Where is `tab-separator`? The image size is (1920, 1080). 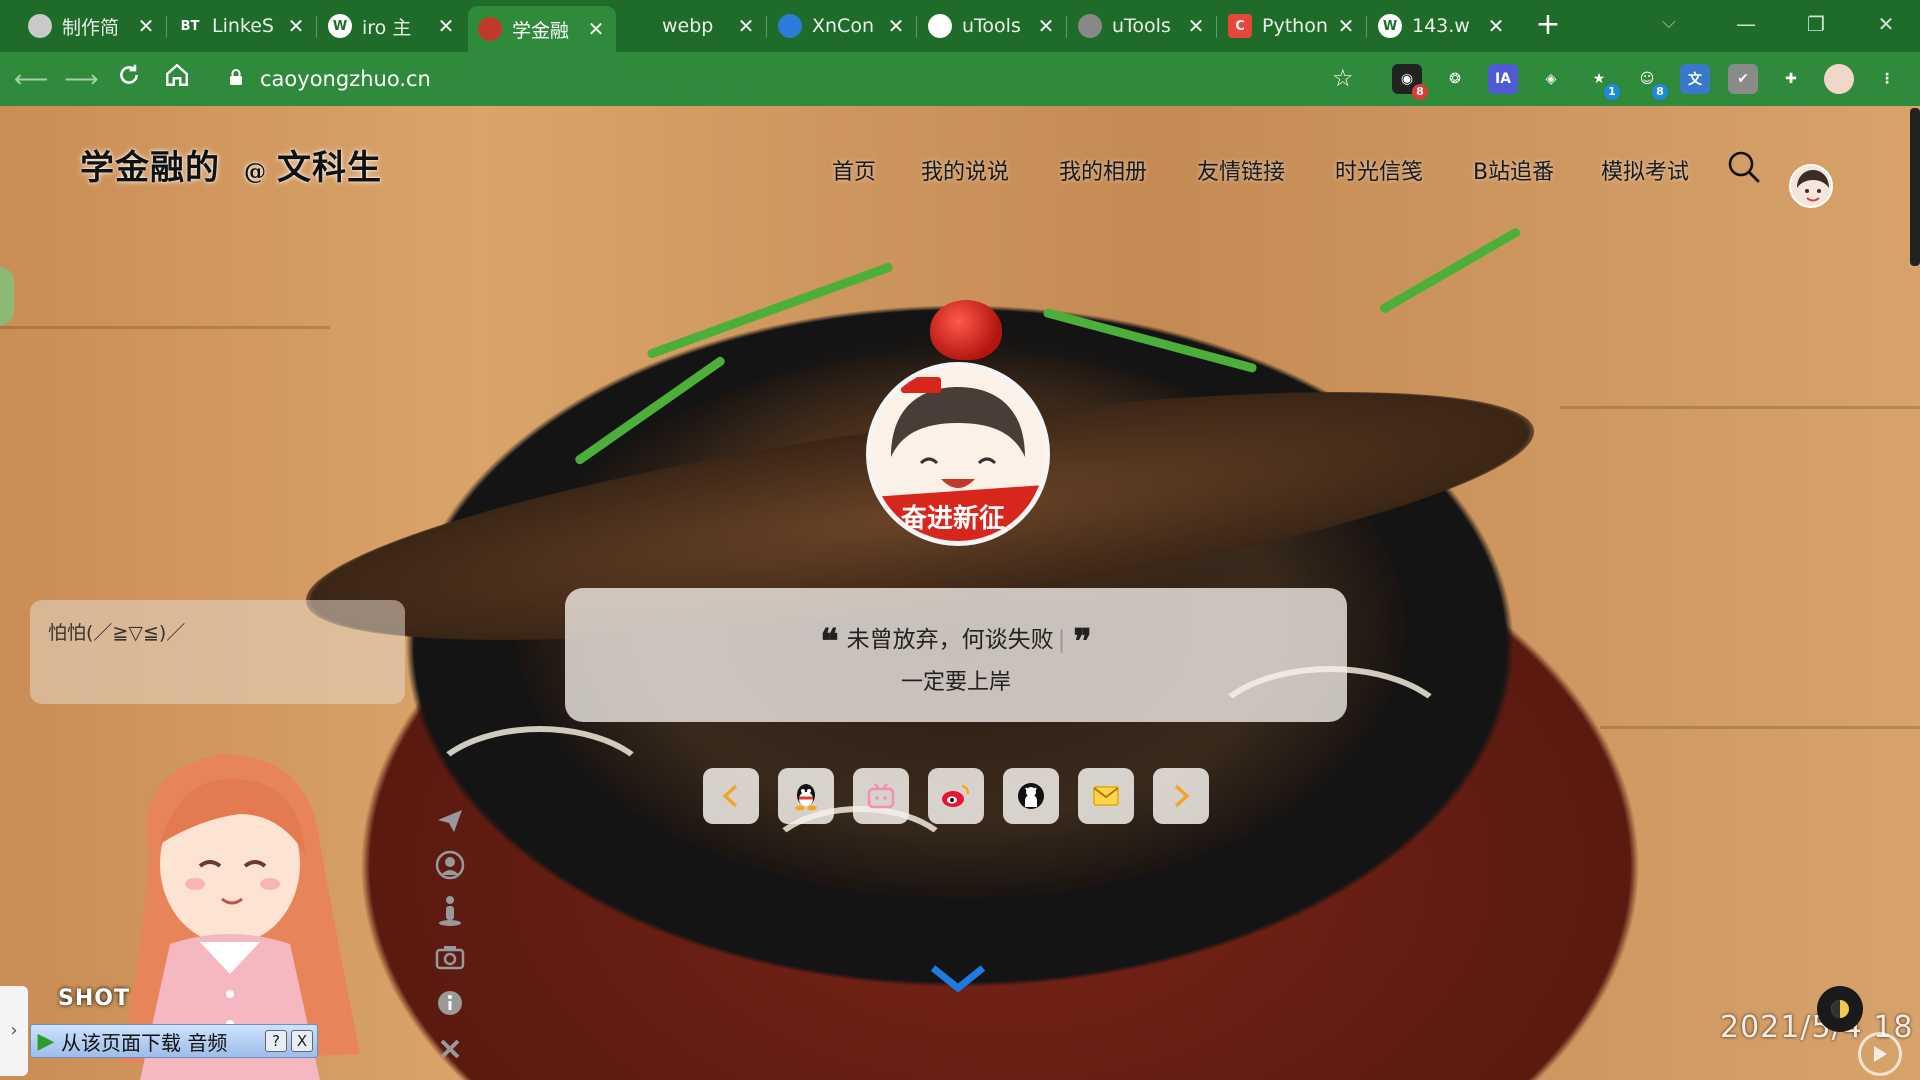 tab-separator is located at coordinates (1366, 27).